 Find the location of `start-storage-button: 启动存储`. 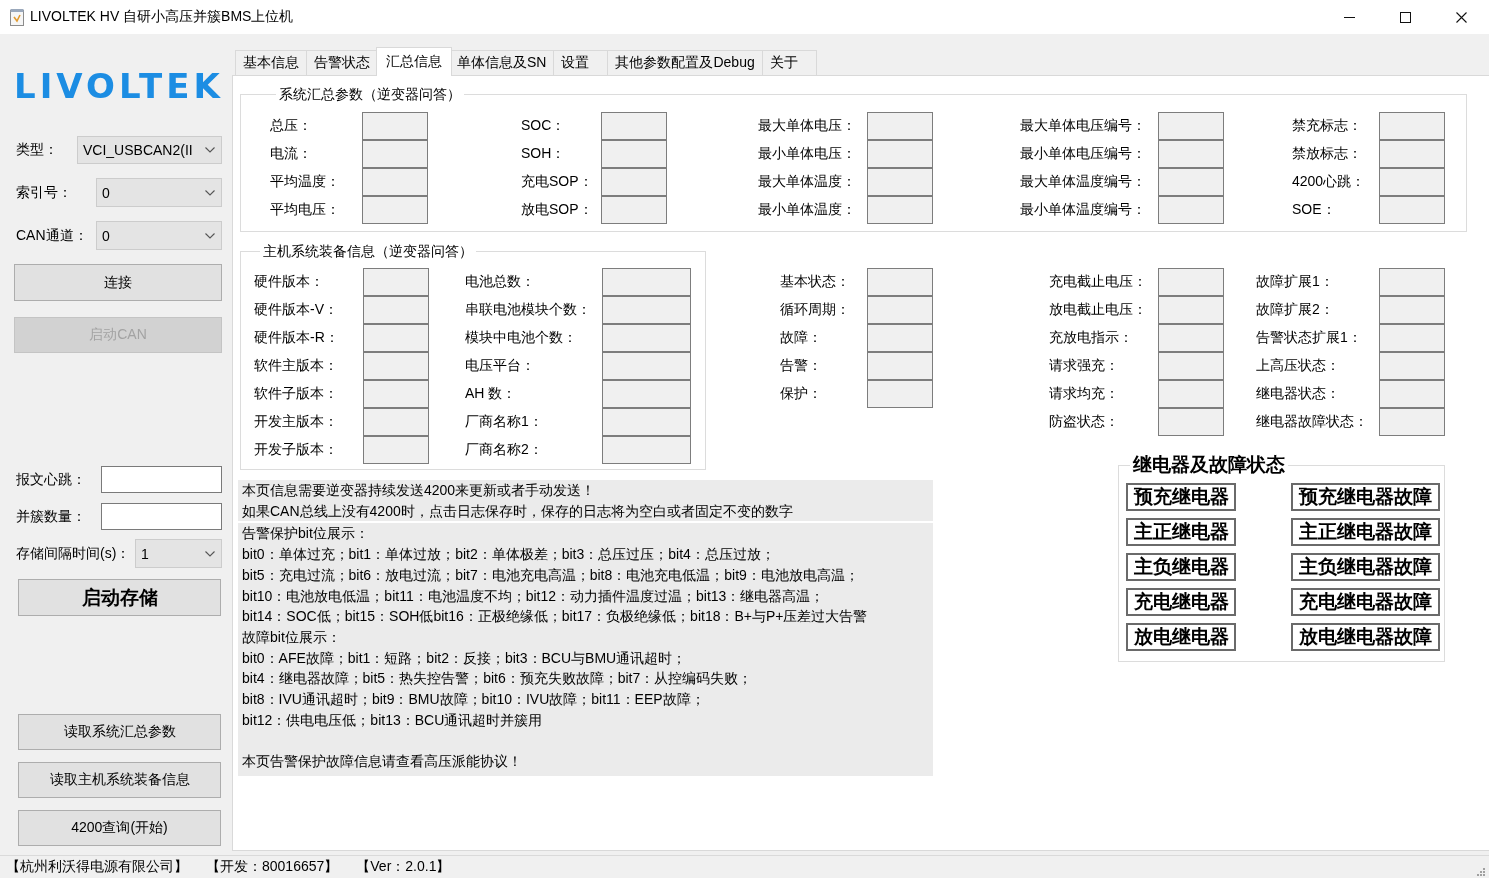

start-storage-button: 启动存储 is located at coordinates (119, 597).